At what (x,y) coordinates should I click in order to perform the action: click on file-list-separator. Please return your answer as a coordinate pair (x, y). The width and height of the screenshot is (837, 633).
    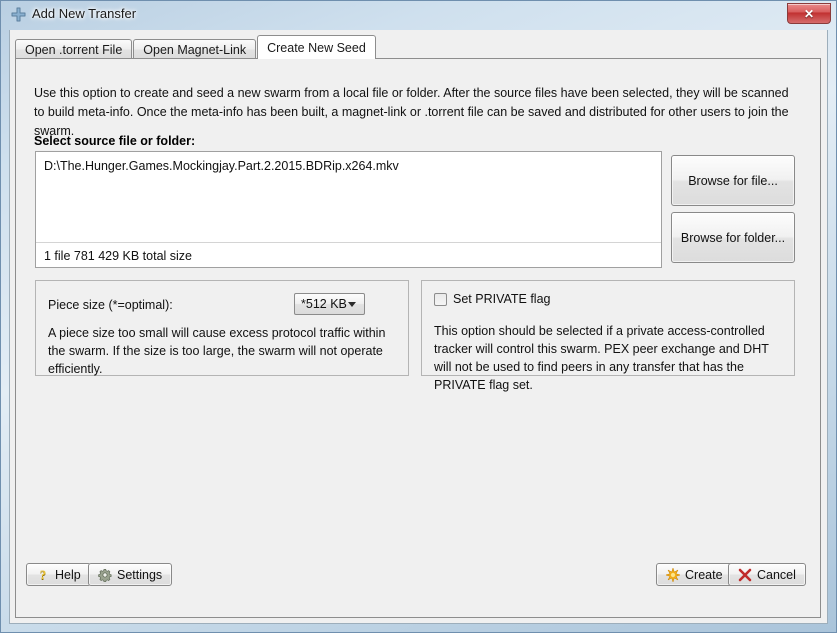
    Looking at the image, I should click on (348, 242).